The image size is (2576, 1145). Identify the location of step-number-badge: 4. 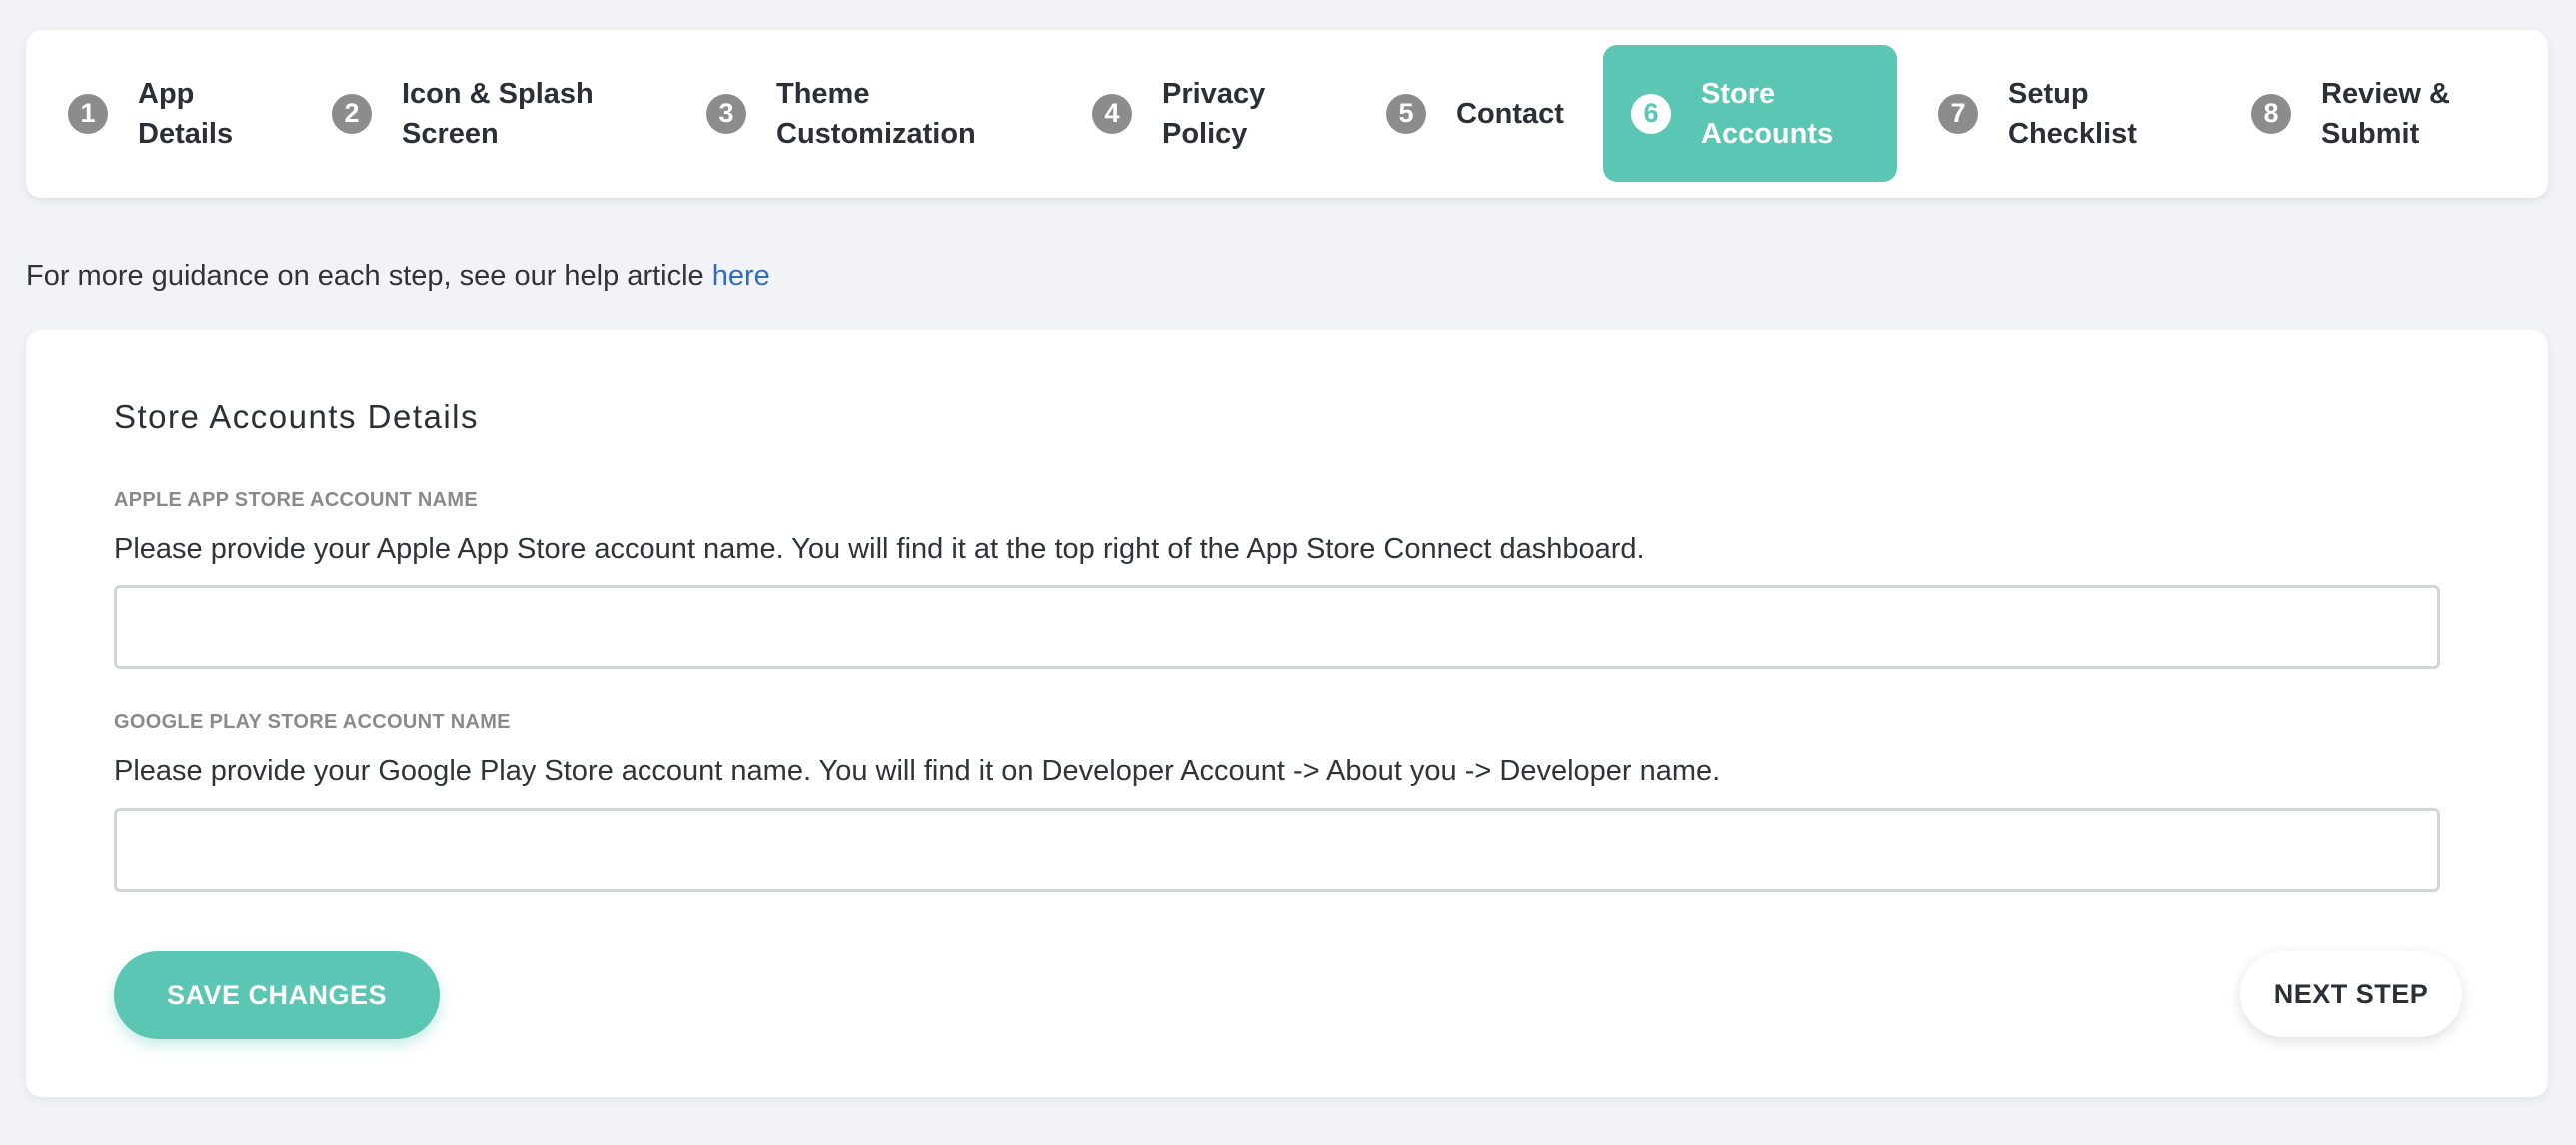
(1112, 113).